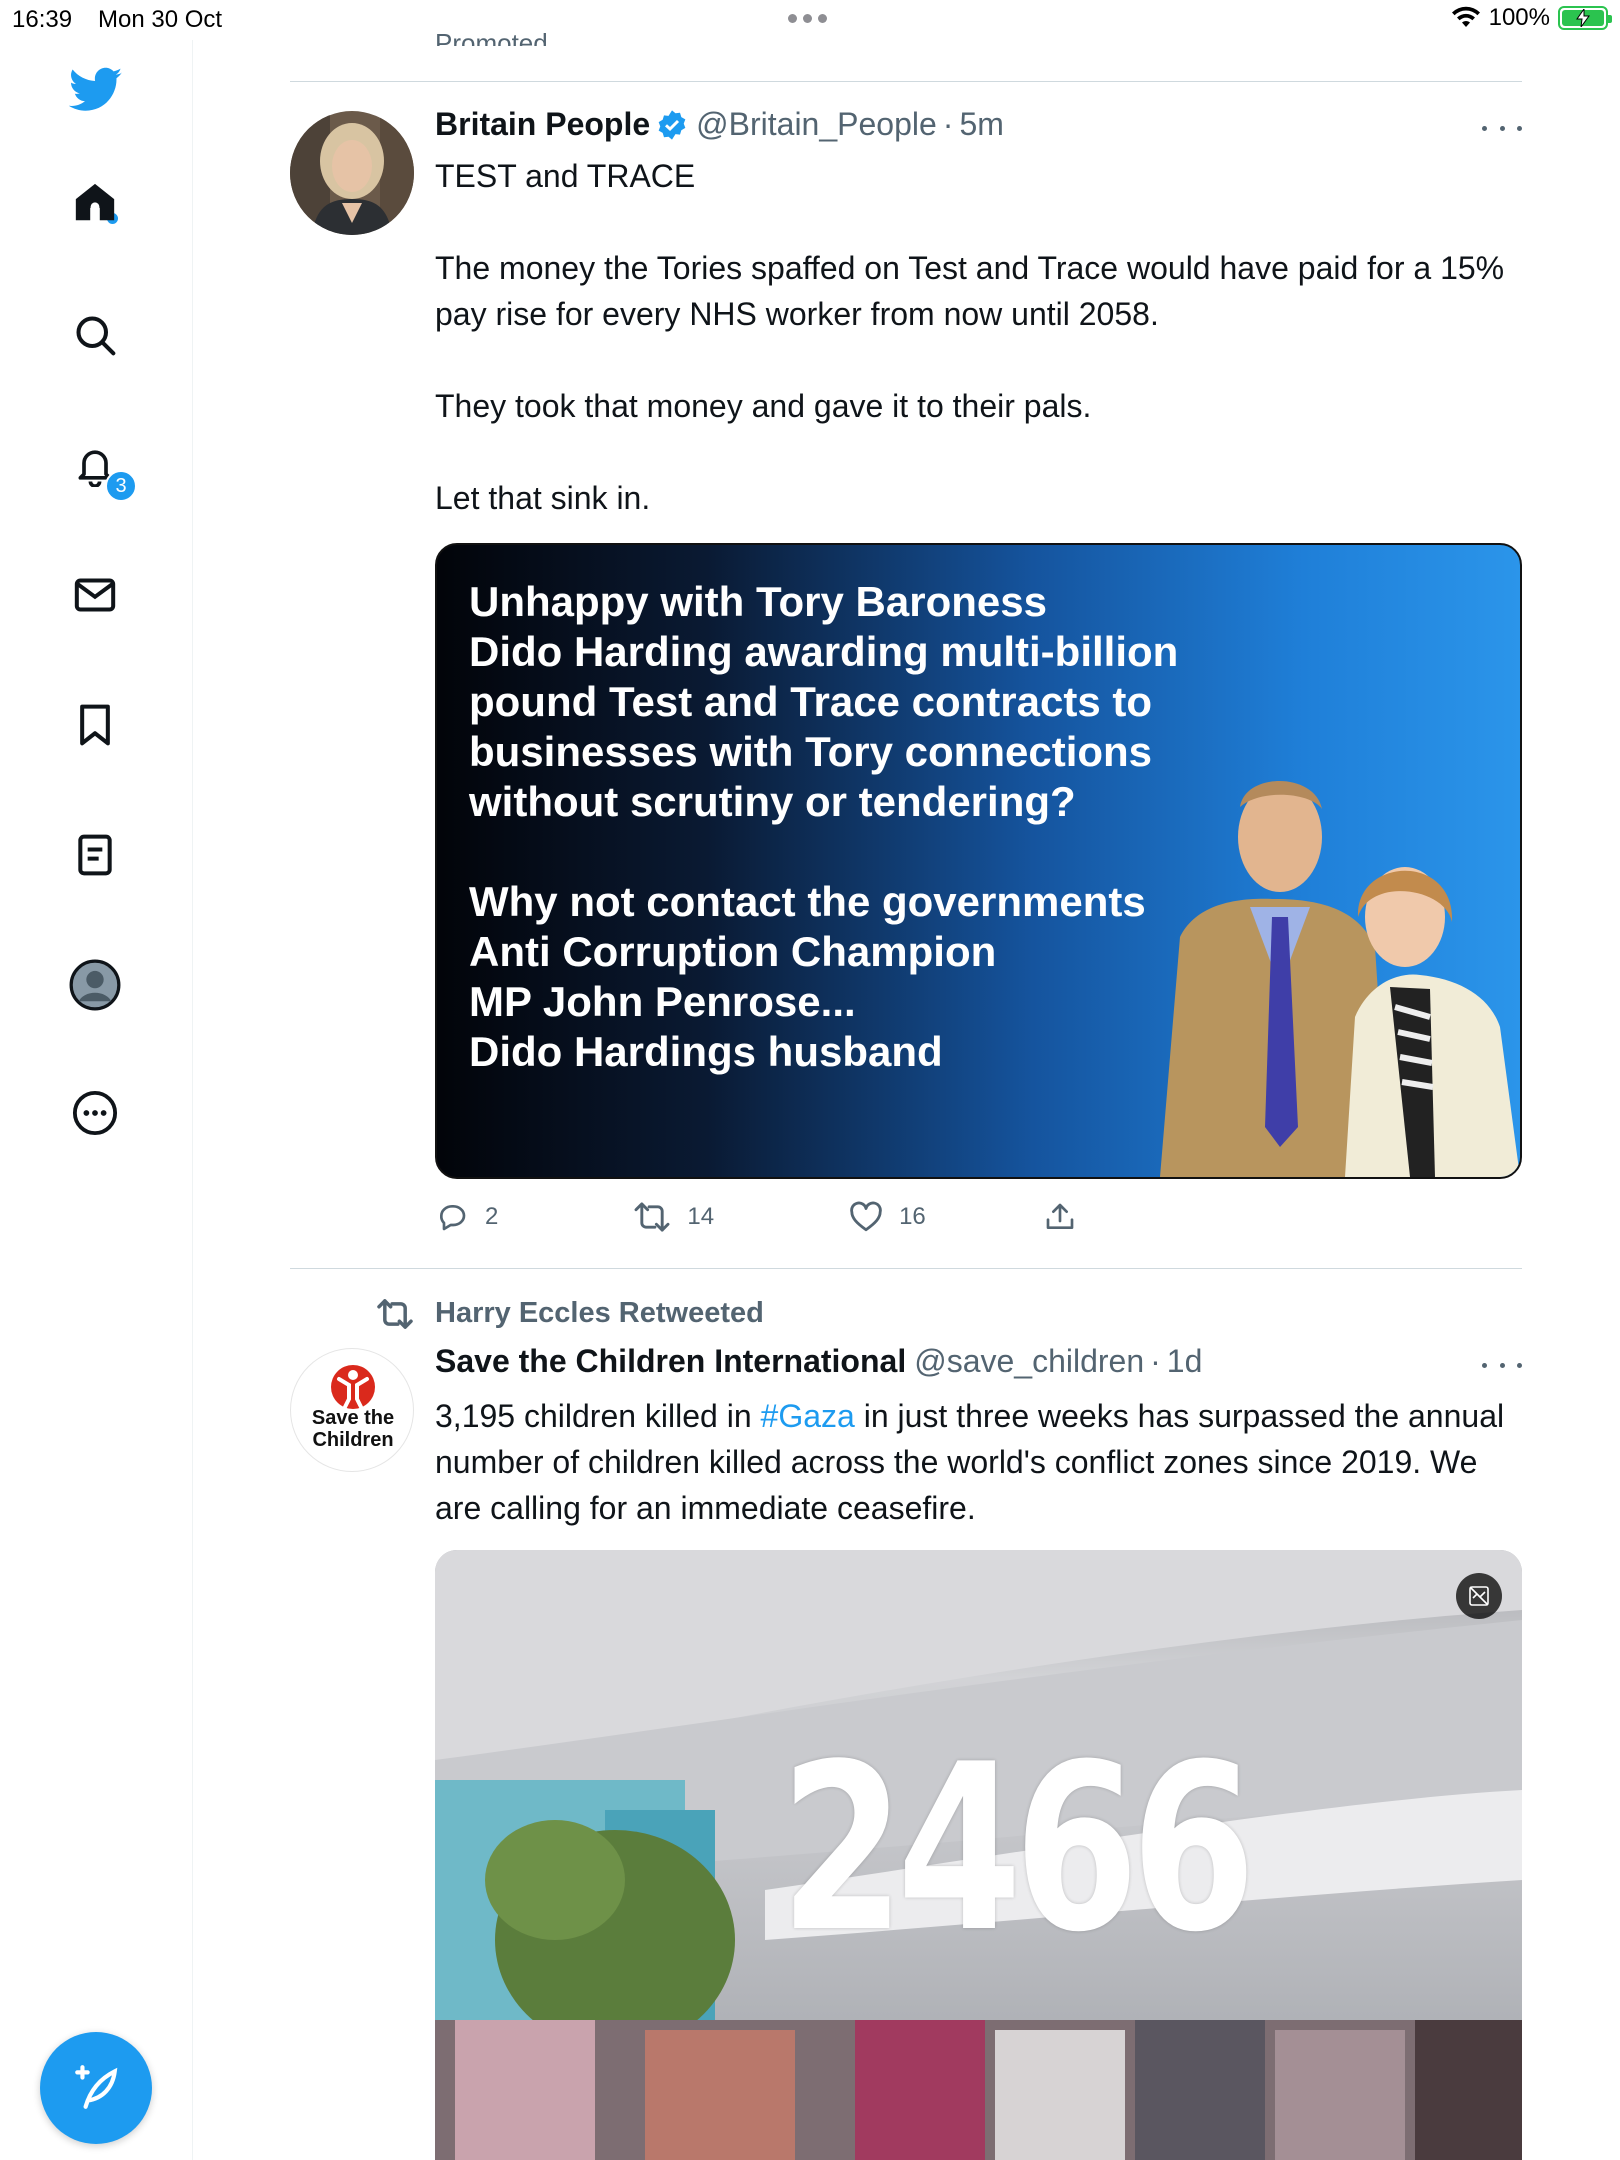 The height and width of the screenshot is (2160, 1620). I want to click on retweeted-by-line: Harry Eccles Retweeted, so click(569, 1313).